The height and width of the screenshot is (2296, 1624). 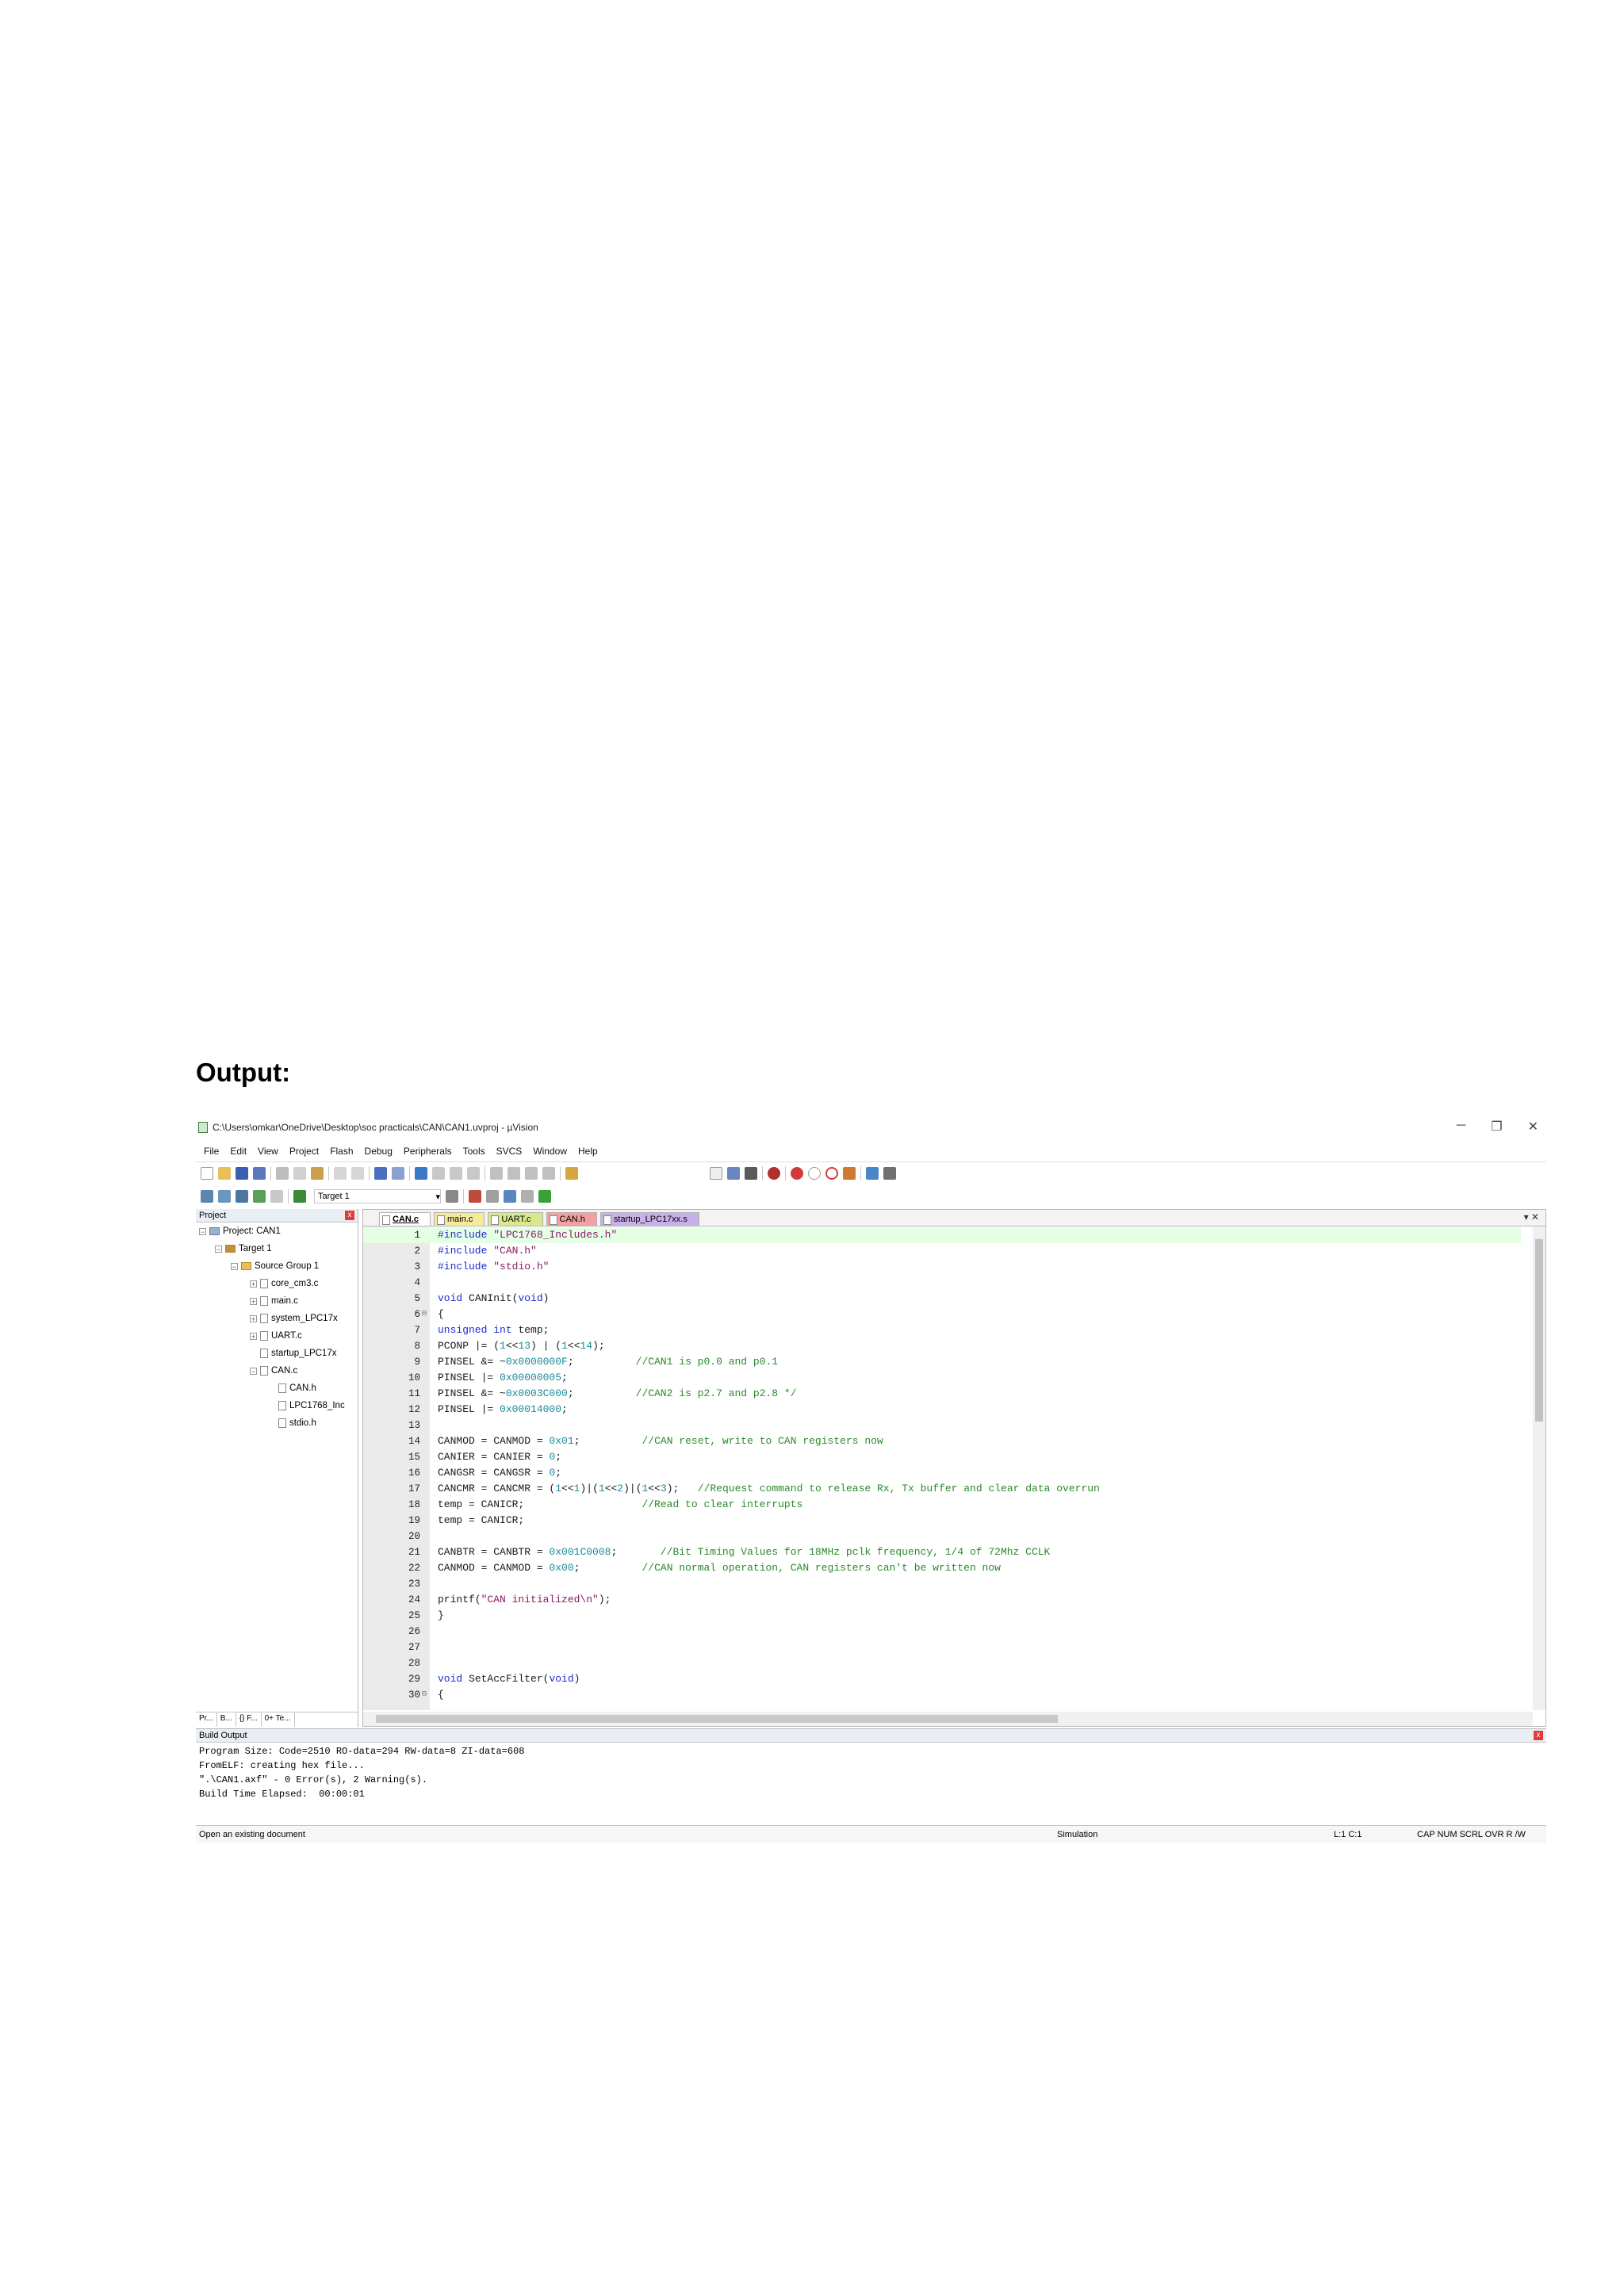 What do you see at coordinates (649, 1219) in the screenshot?
I see `tab-startup-s: startup_LPC17xx.s` at bounding box center [649, 1219].